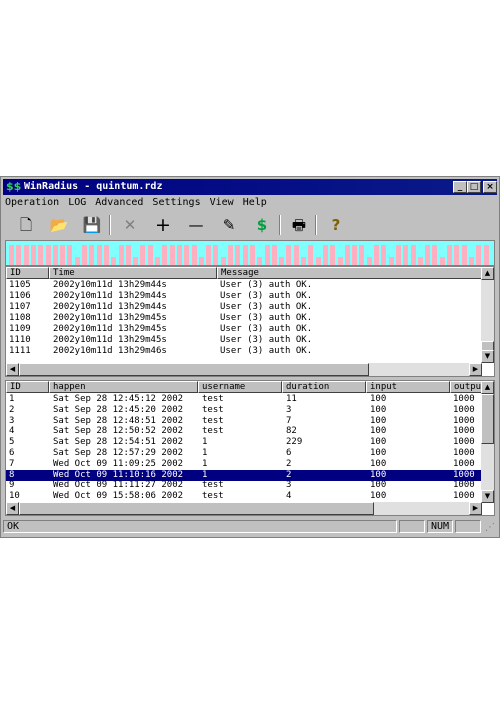 The image size is (500, 711). What do you see at coordinates (440, 526) in the screenshot?
I see `num-lock-indicator: NUM` at bounding box center [440, 526].